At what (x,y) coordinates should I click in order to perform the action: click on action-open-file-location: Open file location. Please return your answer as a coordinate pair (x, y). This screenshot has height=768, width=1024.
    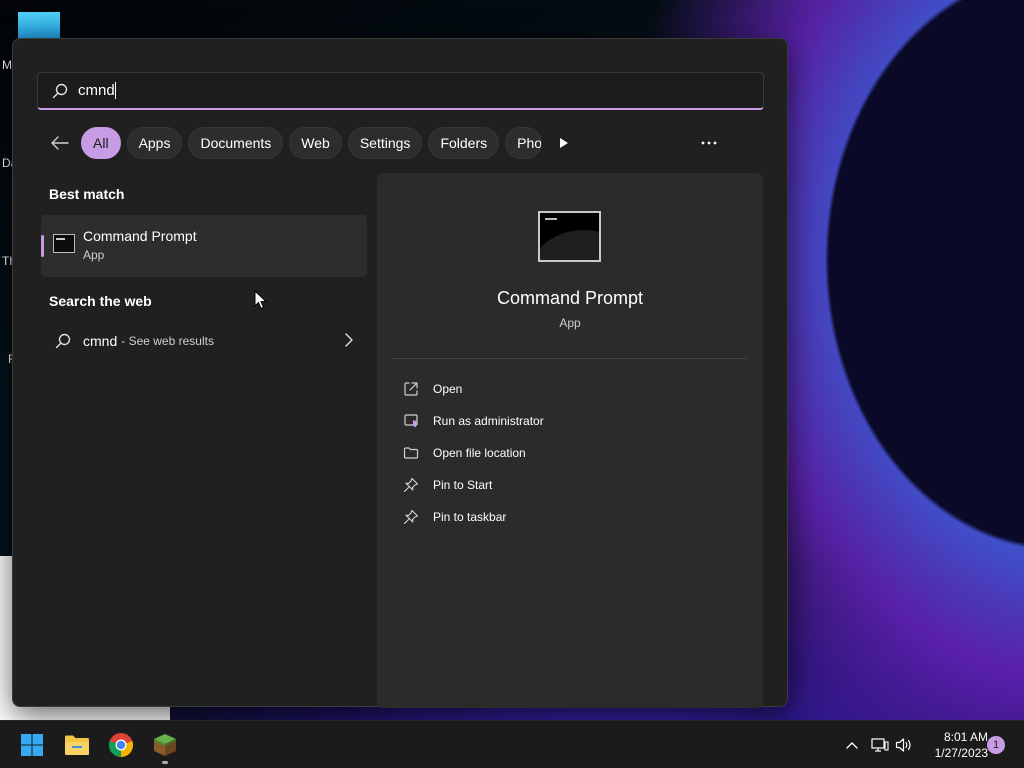
    Looking at the image, I should click on (568, 453).